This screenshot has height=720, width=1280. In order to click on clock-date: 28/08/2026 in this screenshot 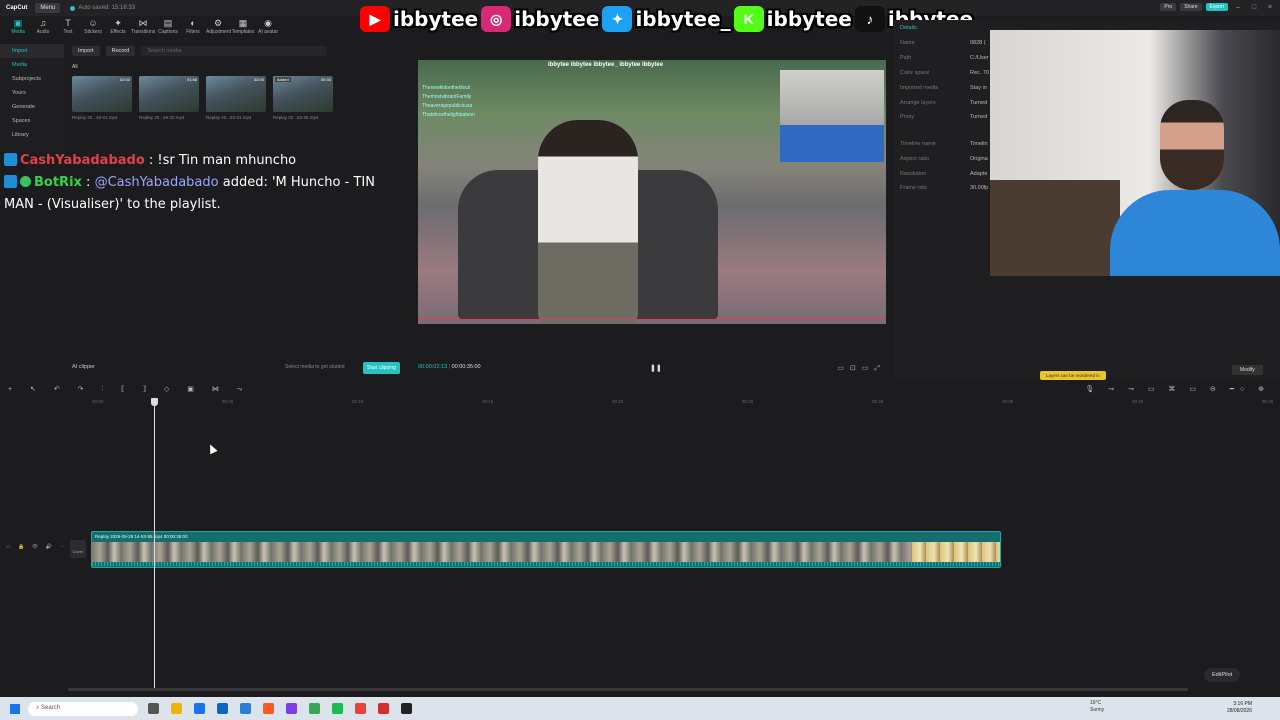, I will do `click(1239, 711)`.